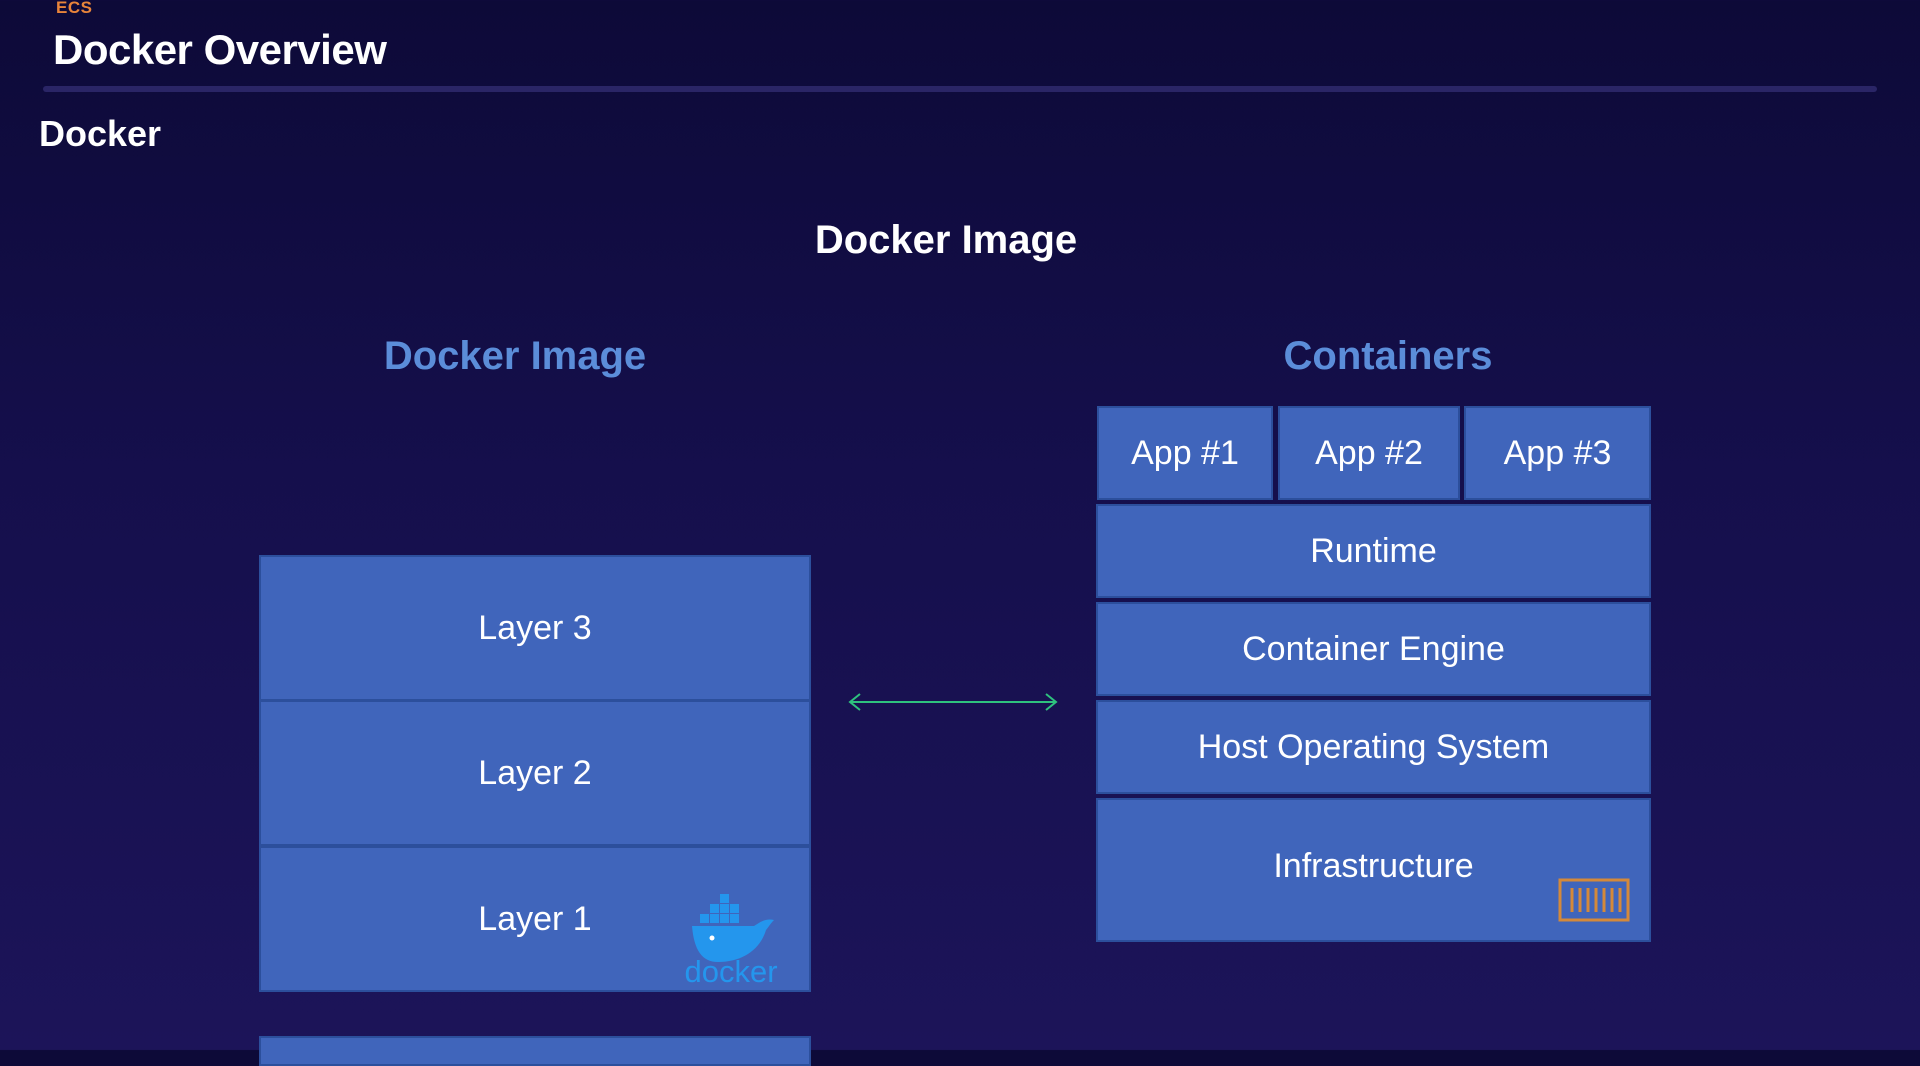 The height and width of the screenshot is (1066, 1920). I want to click on stack-label: Container Engine, so click(1373, 648).